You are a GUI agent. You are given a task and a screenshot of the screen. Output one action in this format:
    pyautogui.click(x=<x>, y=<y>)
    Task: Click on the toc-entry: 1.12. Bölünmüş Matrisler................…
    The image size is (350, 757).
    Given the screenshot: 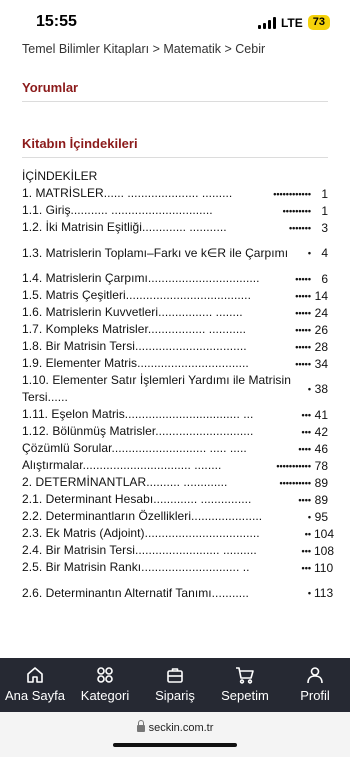 What is the action you would take?
    pyautogui.click(x=175, y=431)
    